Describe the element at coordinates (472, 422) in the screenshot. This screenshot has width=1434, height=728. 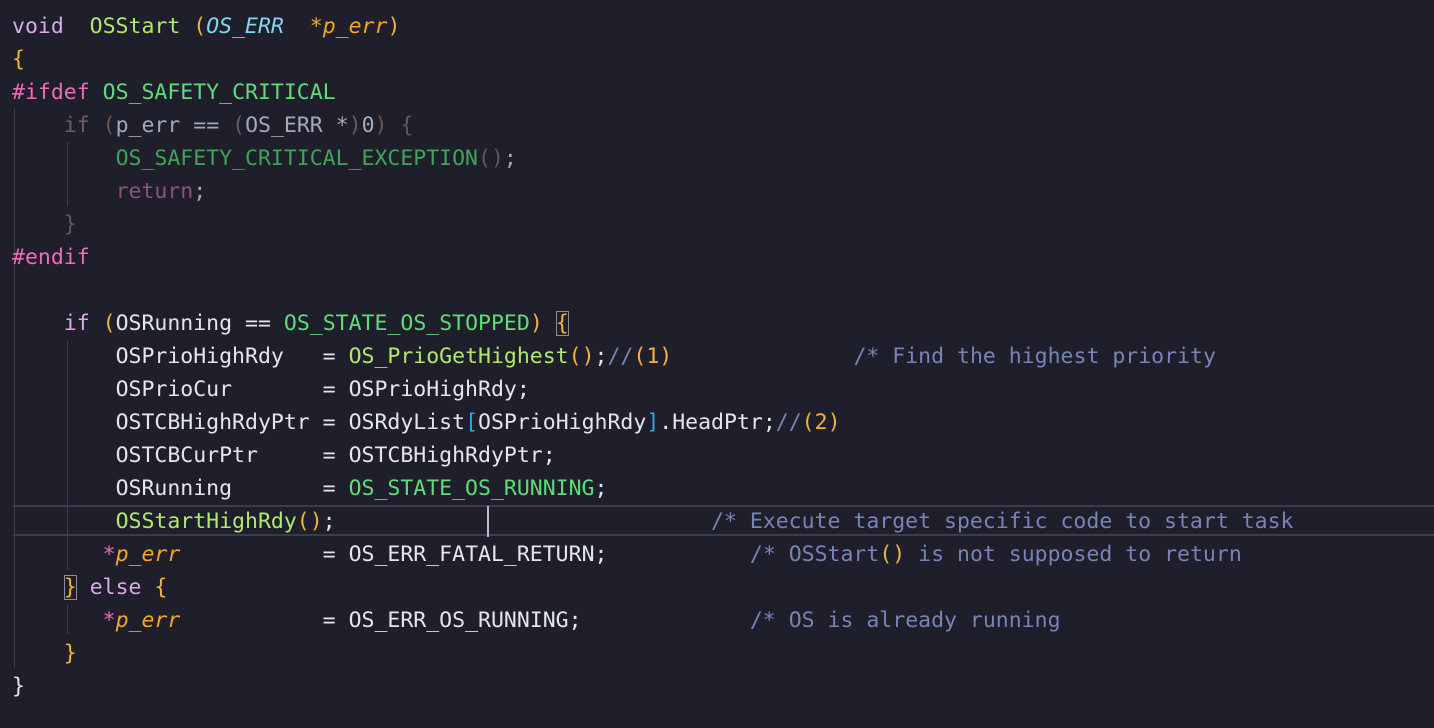
I see `bracket: [` at that location.